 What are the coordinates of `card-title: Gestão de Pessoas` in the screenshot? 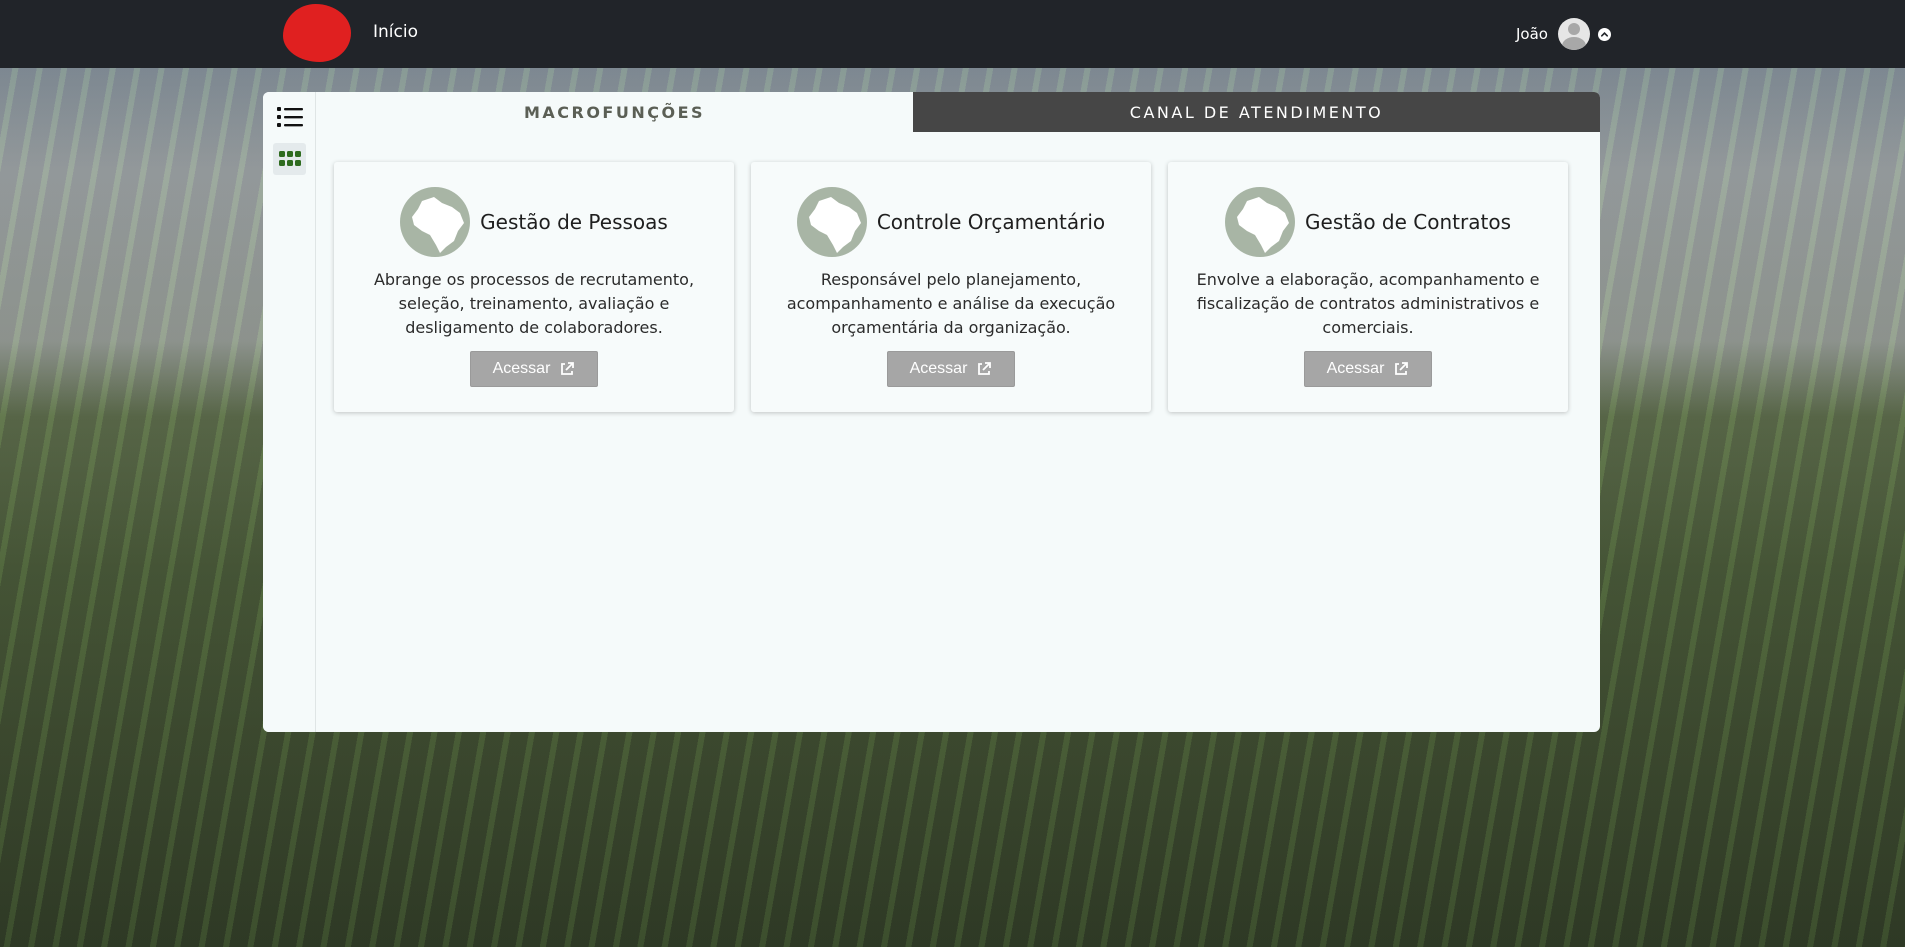 It's located at (574, 222).